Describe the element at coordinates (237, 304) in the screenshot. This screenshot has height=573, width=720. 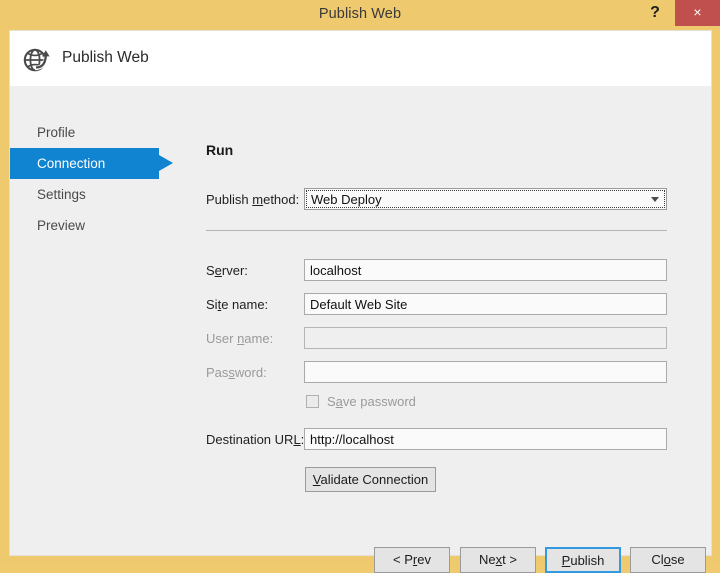
I see `site-name-label: Site name:` at that location.